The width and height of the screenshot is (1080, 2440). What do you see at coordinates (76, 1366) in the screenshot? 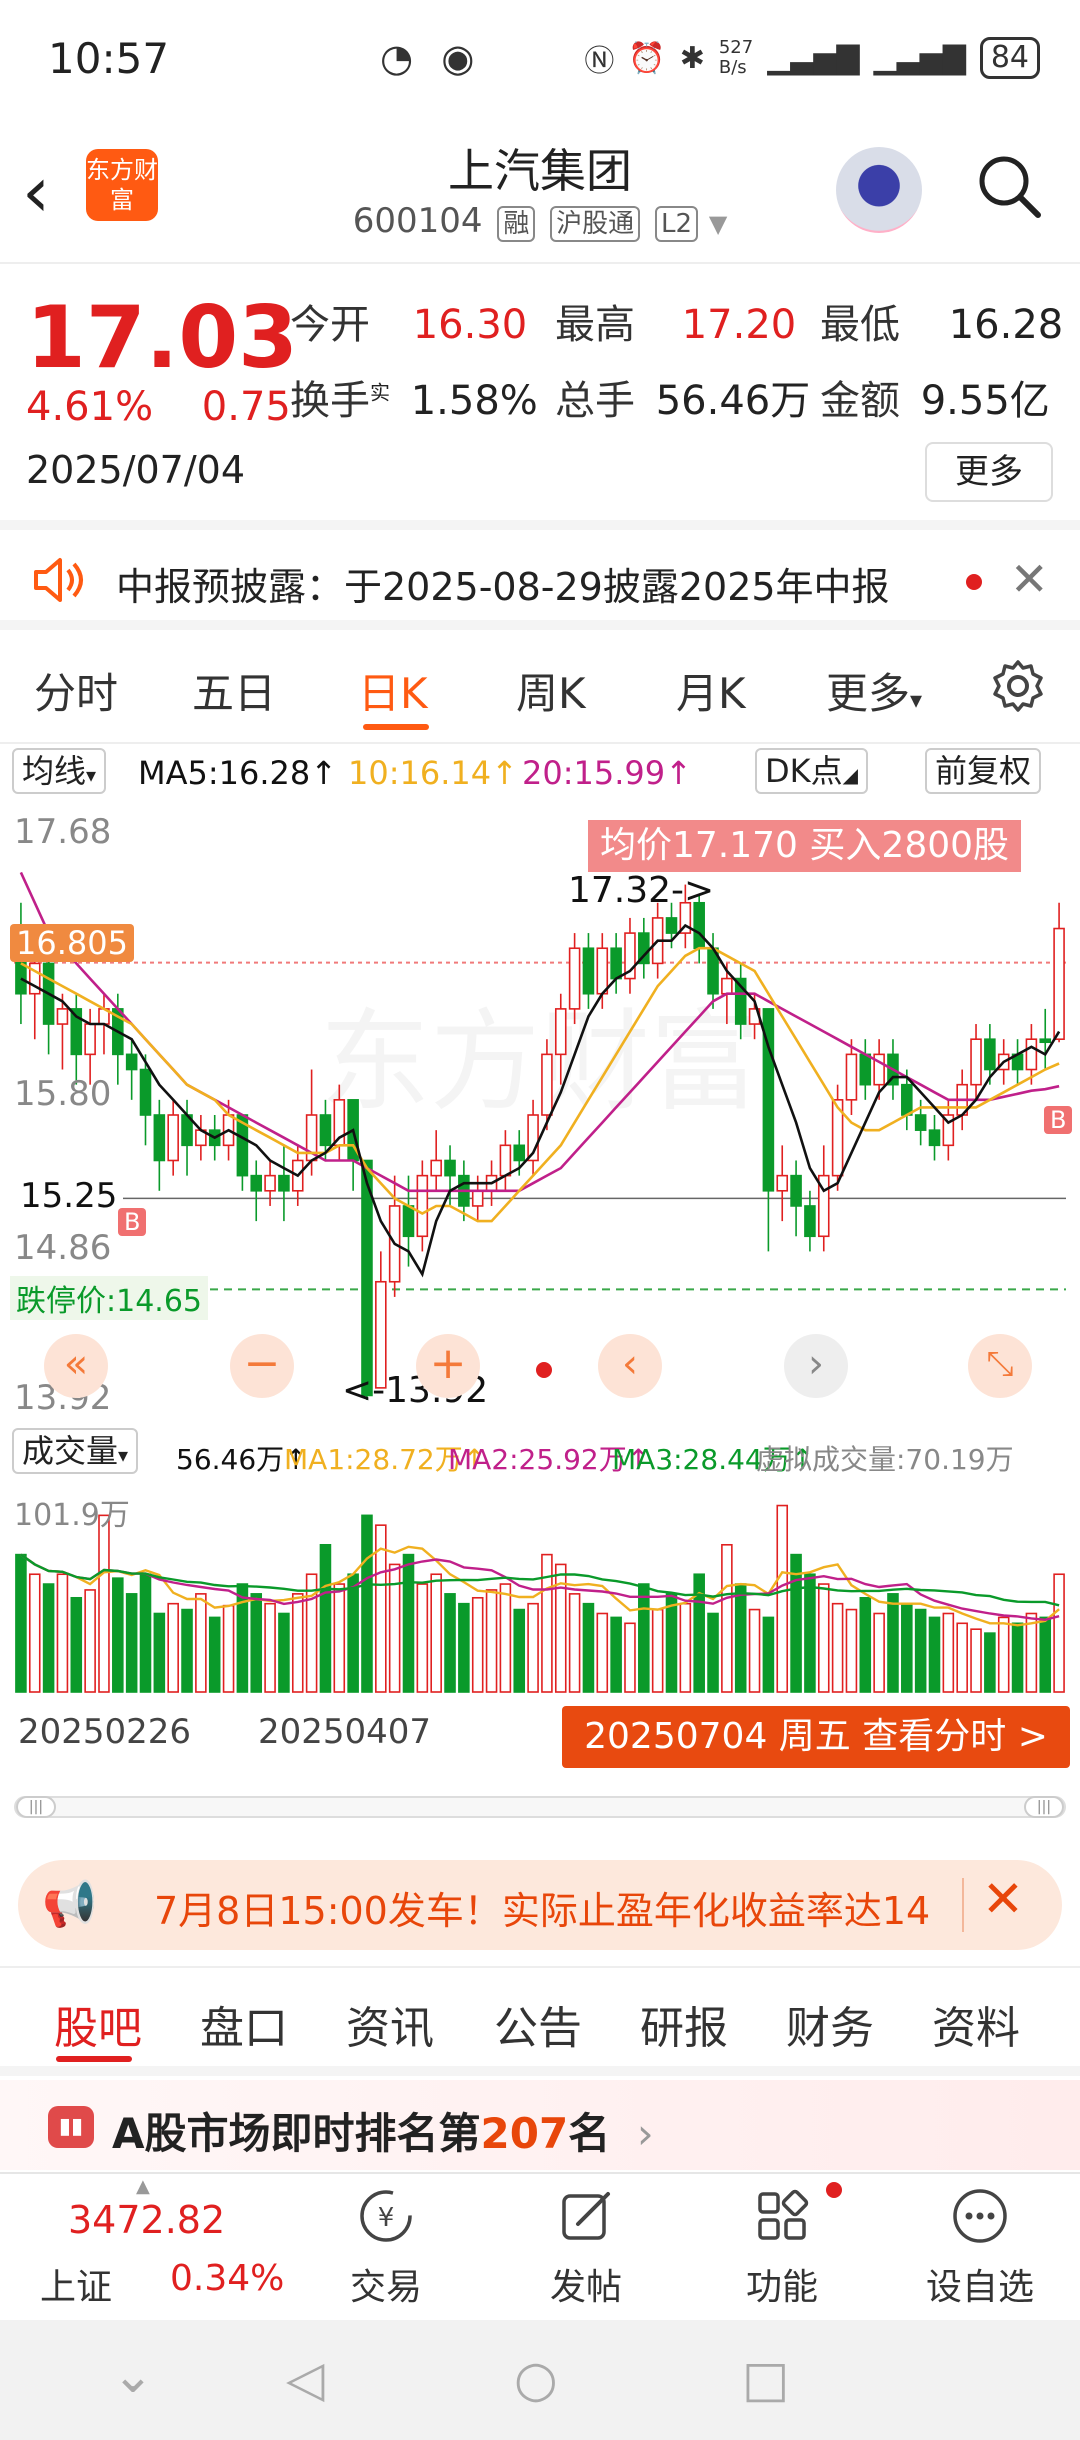
I see `rewind-icon: «` at bounding box center [76, 1366].